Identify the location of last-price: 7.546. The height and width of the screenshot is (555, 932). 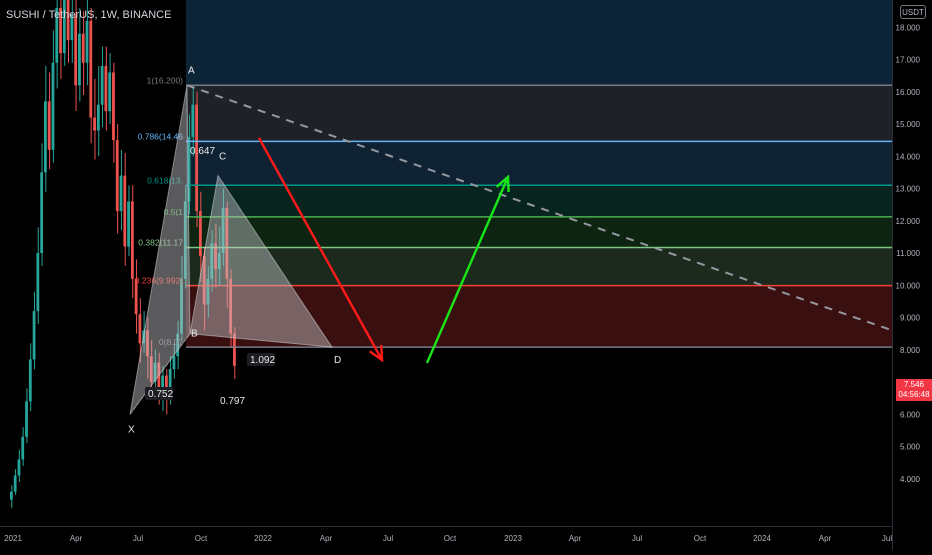
(914, 384).